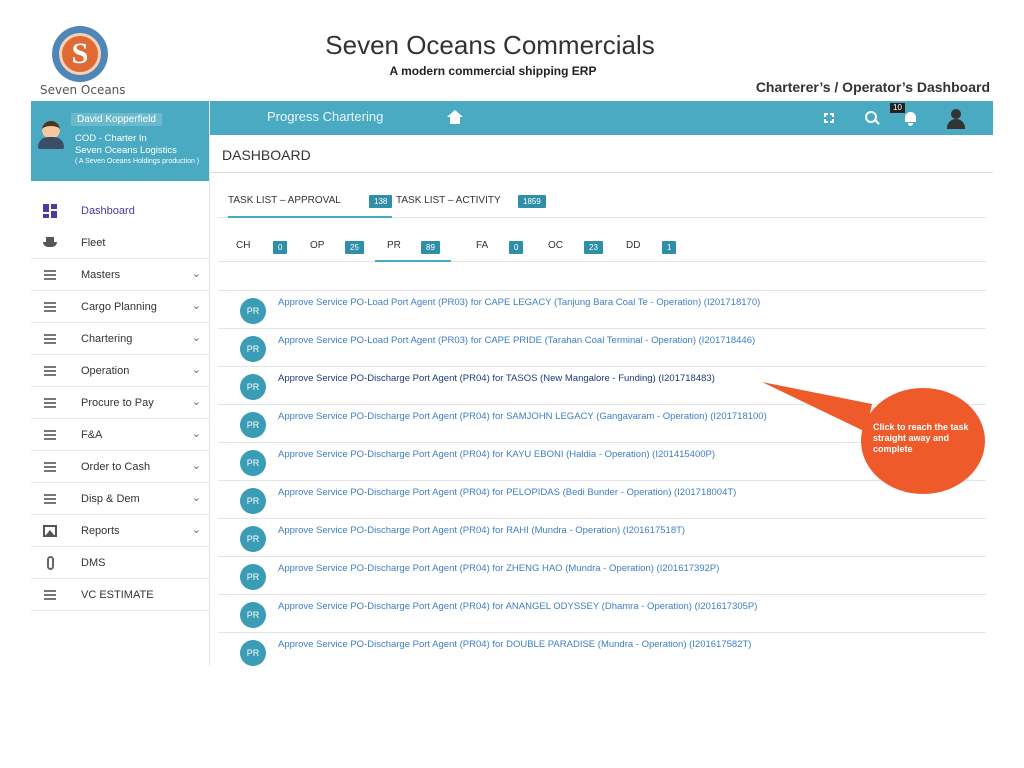 The height and width of the screenshot is (768, 1024). What do you see at coordinates (567, 247) in the screenshot?
I see `subtab-oc: OC 23` at bounding box center [567, 247].